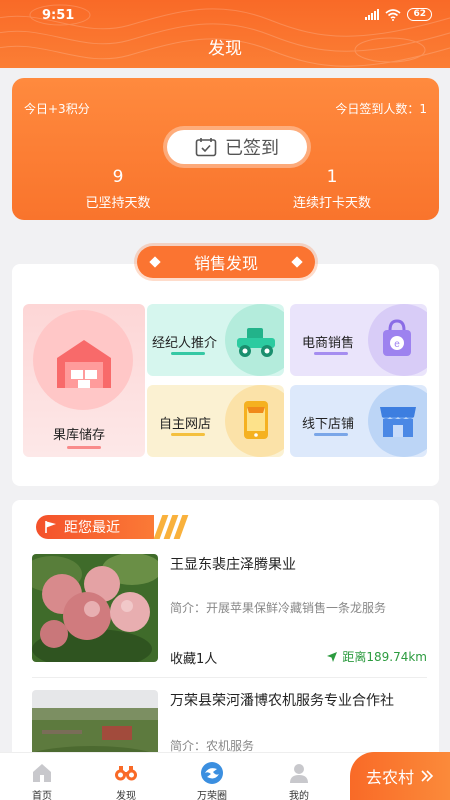  Describe the element at coordinates (212, 773) in the screenshot. I see `circle-logo-icon` at that location.